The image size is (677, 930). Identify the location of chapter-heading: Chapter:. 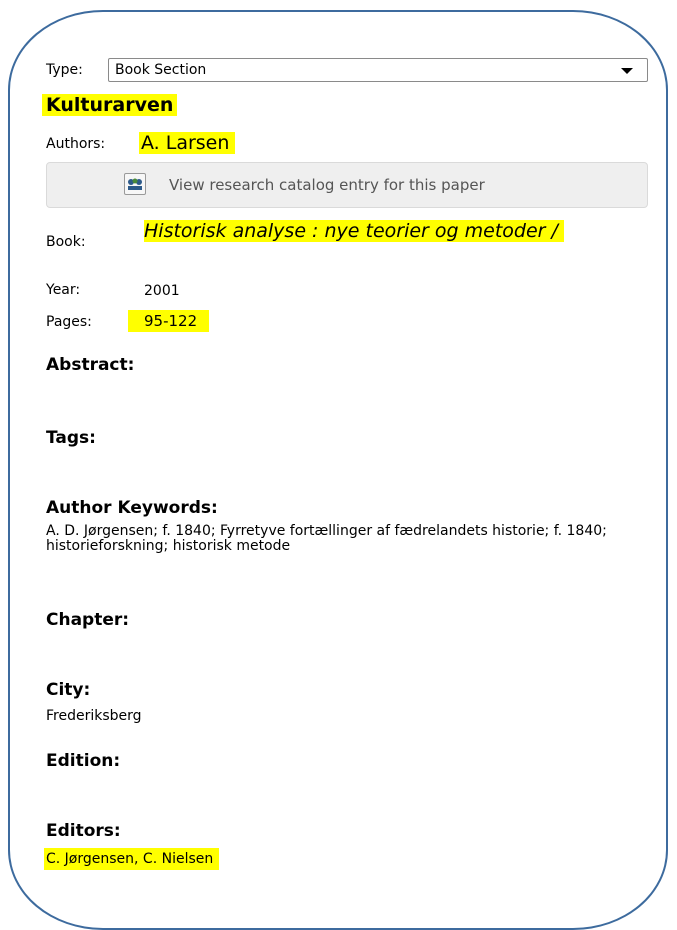
(88, 620).